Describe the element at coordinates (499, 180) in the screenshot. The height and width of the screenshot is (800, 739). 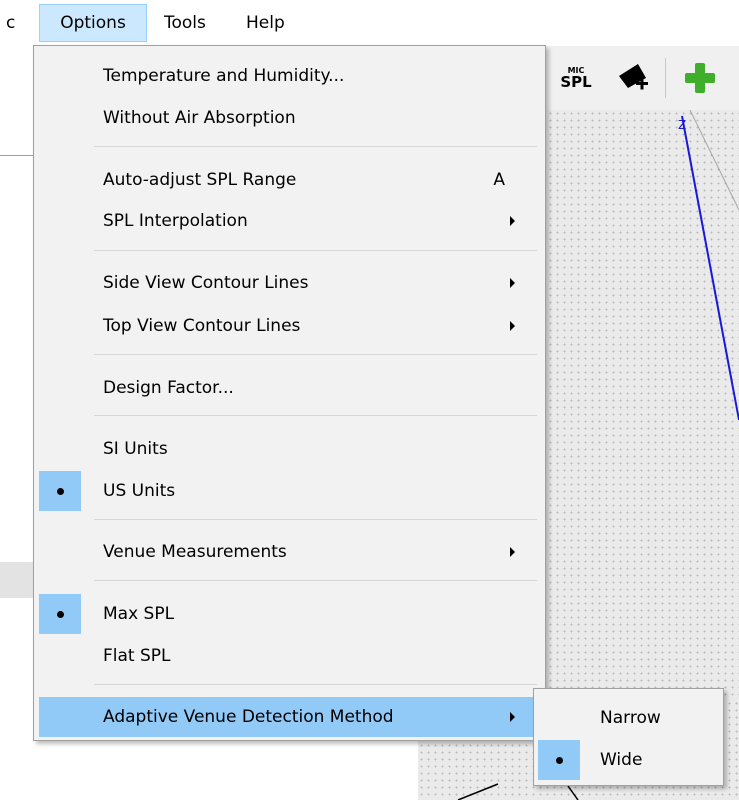
I see `shortcut-key: A` at that location.